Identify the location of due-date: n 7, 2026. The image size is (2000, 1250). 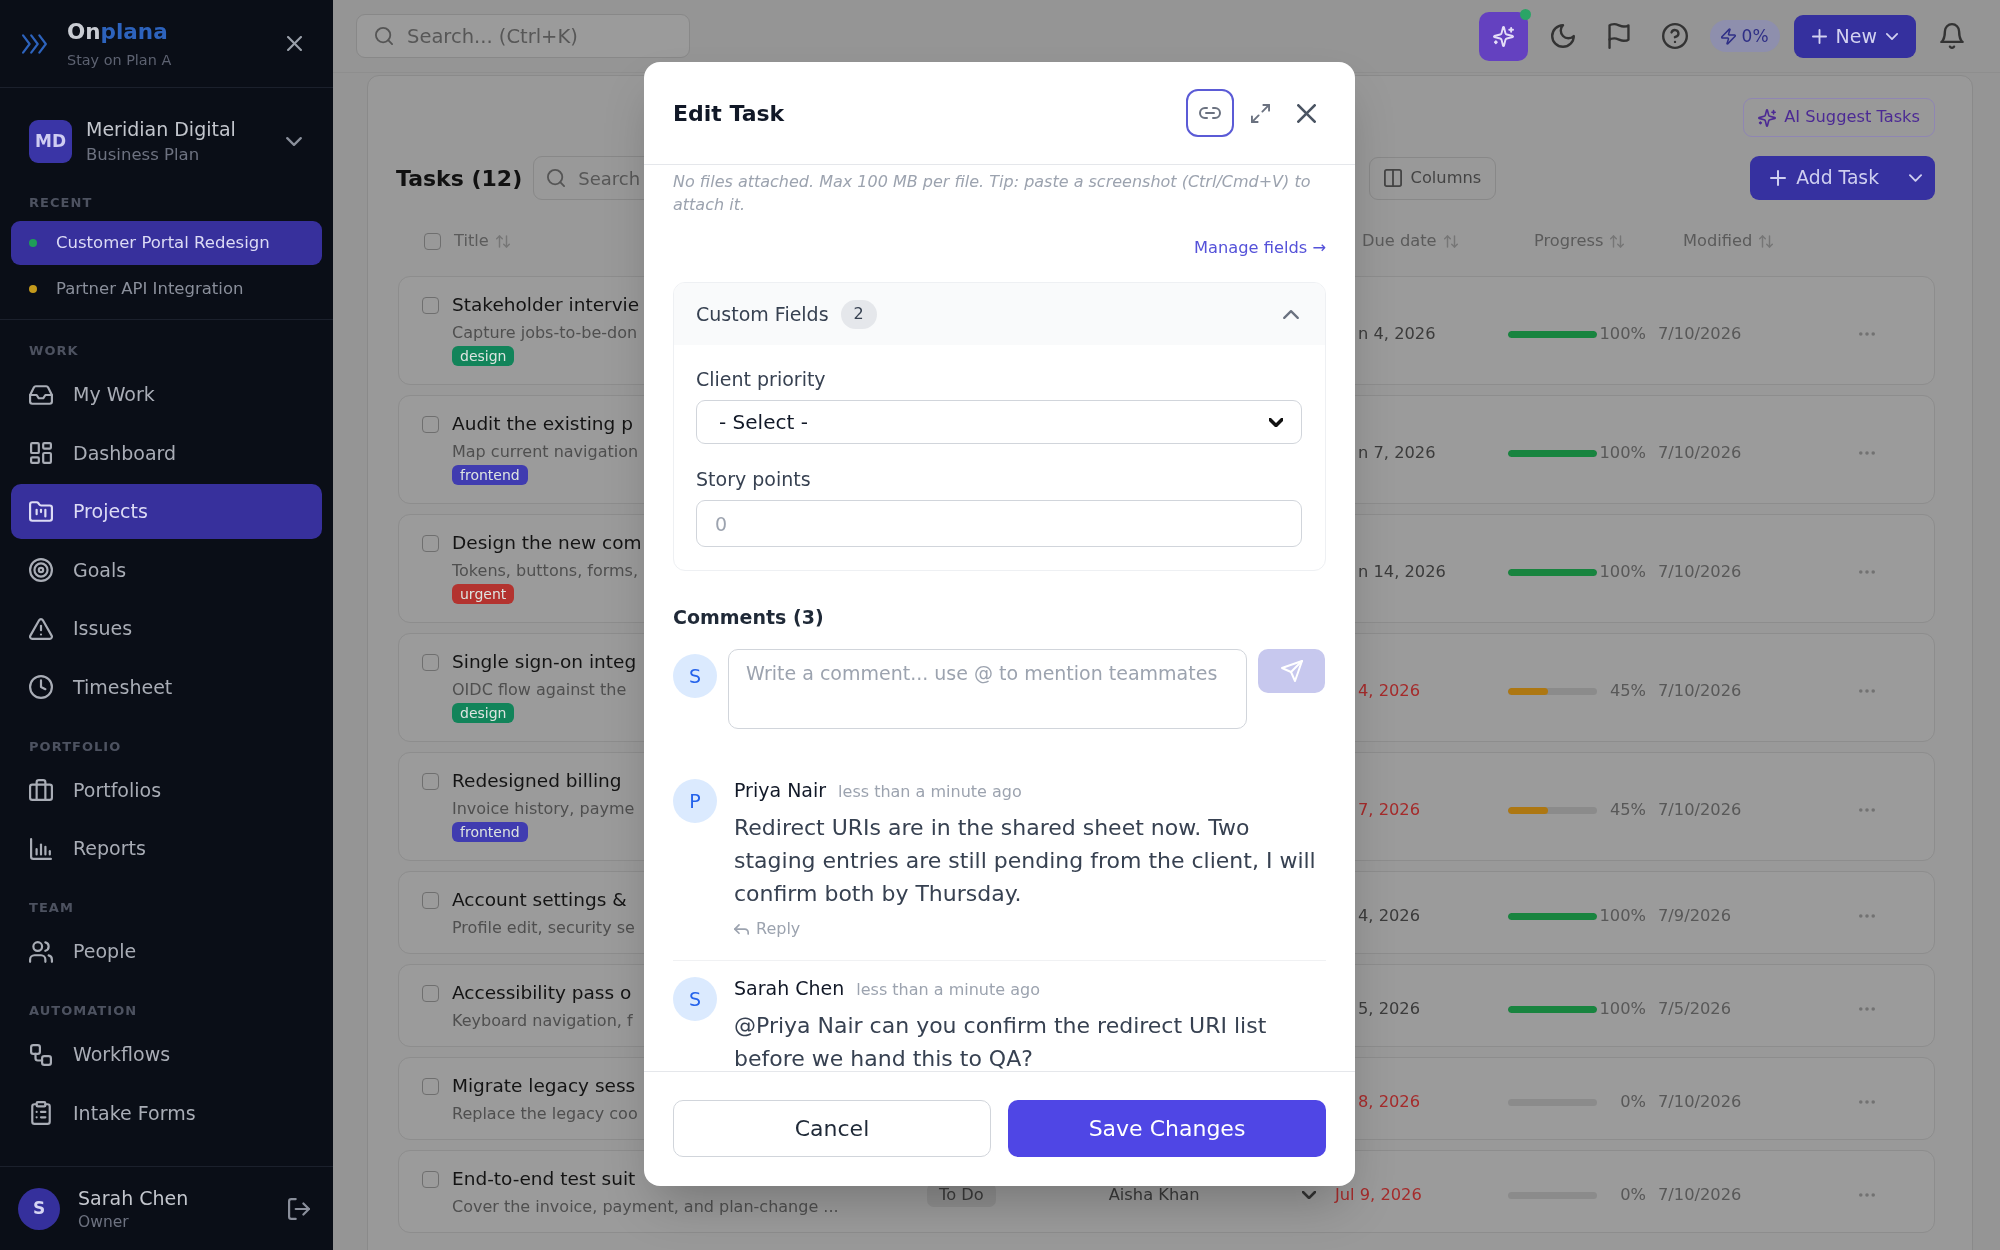
(1397, 453).